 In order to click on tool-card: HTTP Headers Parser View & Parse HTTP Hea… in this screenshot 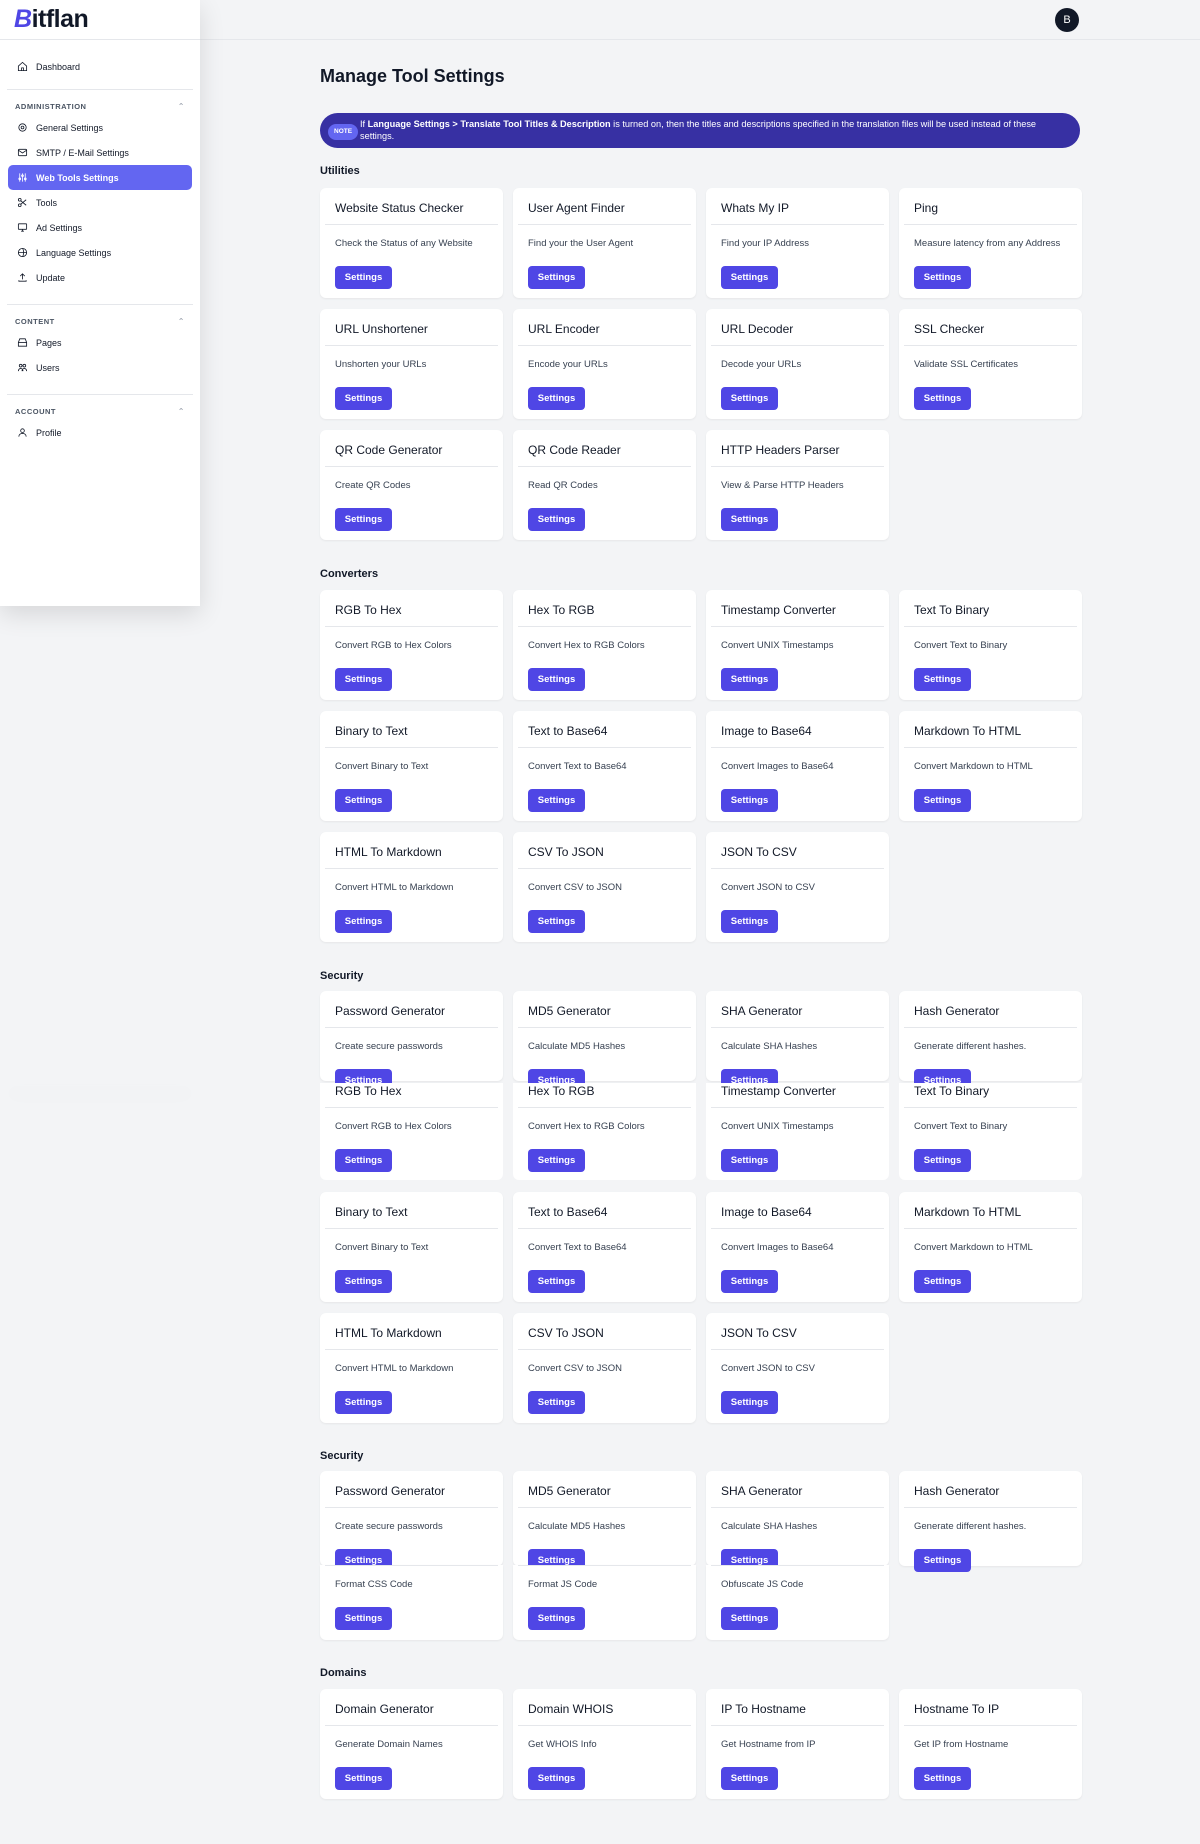, I will do `click(797, 485)`.